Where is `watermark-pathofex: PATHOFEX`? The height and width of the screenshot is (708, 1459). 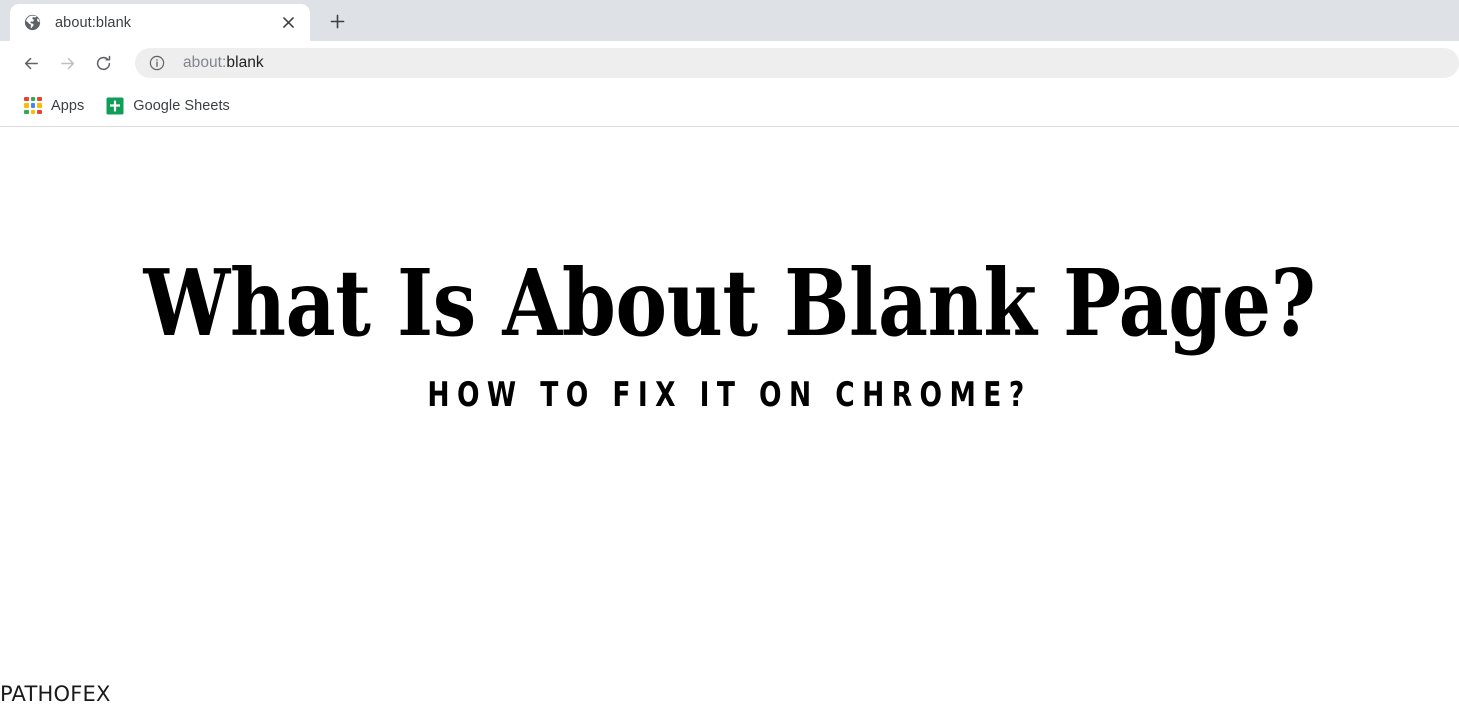 watermark-pathofex: PATHOFEX is located at coordinates (55, 694).